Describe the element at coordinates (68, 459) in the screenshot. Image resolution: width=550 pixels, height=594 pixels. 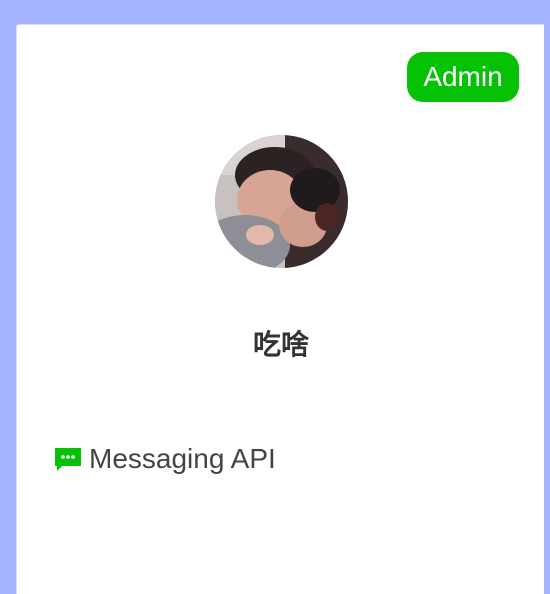
I see `message-icon` at that location.